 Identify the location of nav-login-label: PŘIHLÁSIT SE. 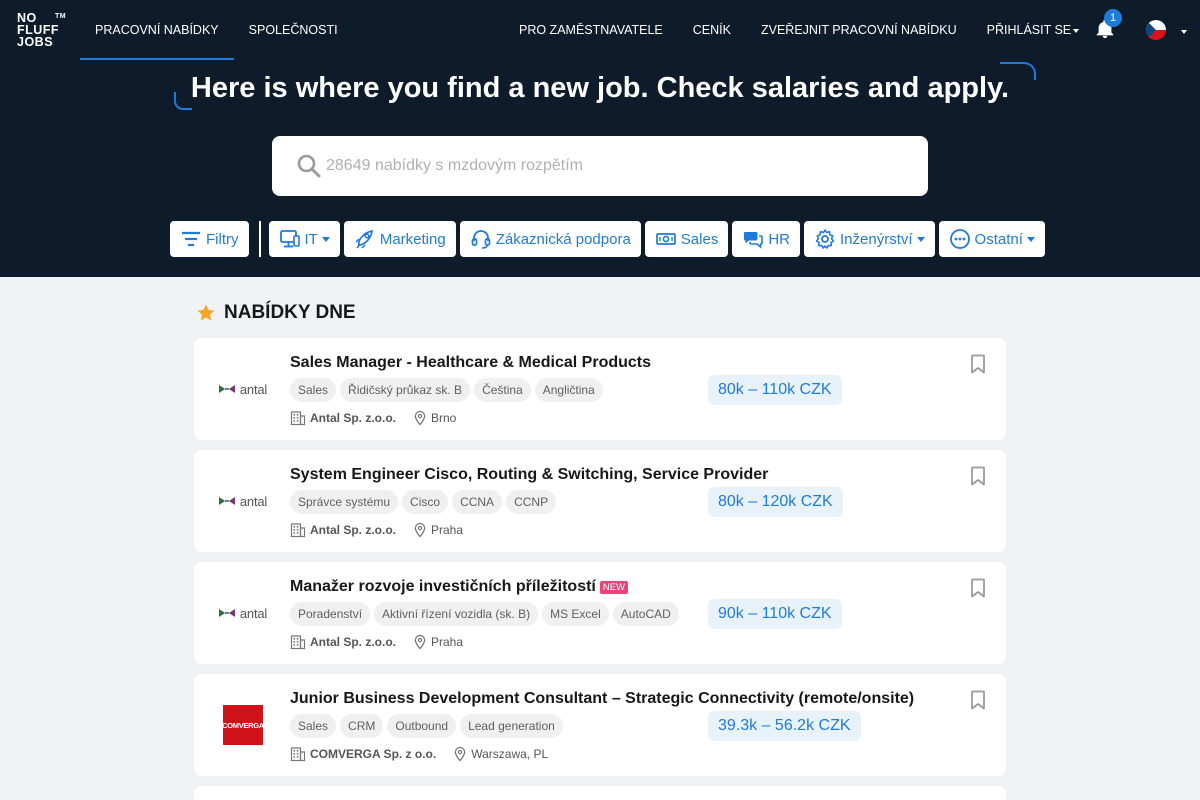
(1029, 30).